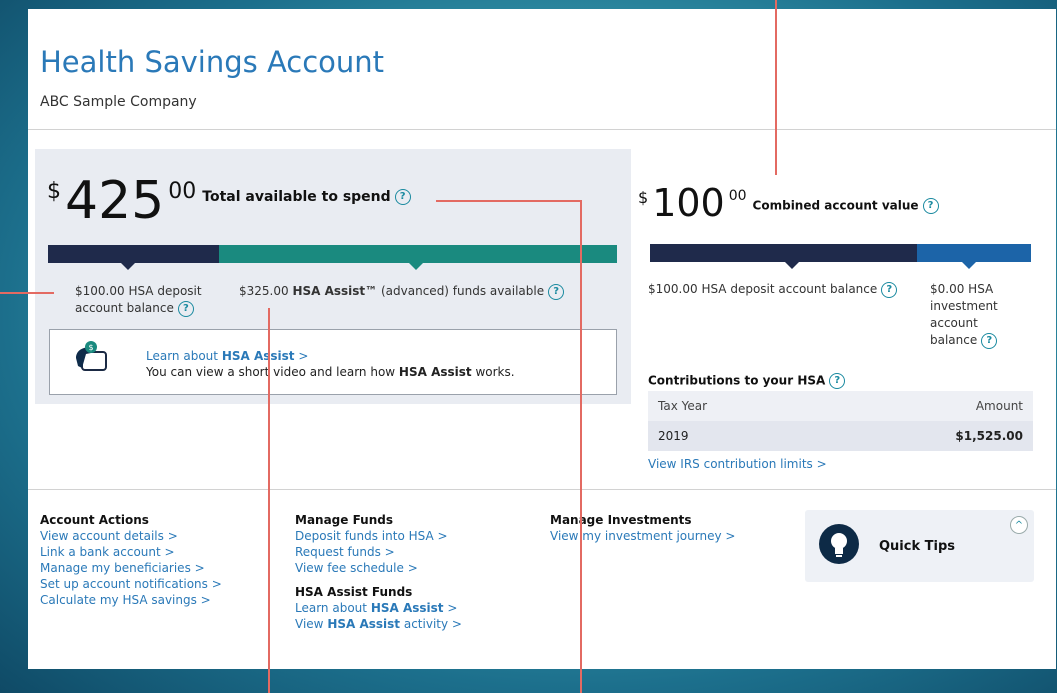 This screenshot has height=693, width=1057. Describe the element at coordinates (792, 265) in the screenshot. I see `combined-deposit-pointer` at that location.